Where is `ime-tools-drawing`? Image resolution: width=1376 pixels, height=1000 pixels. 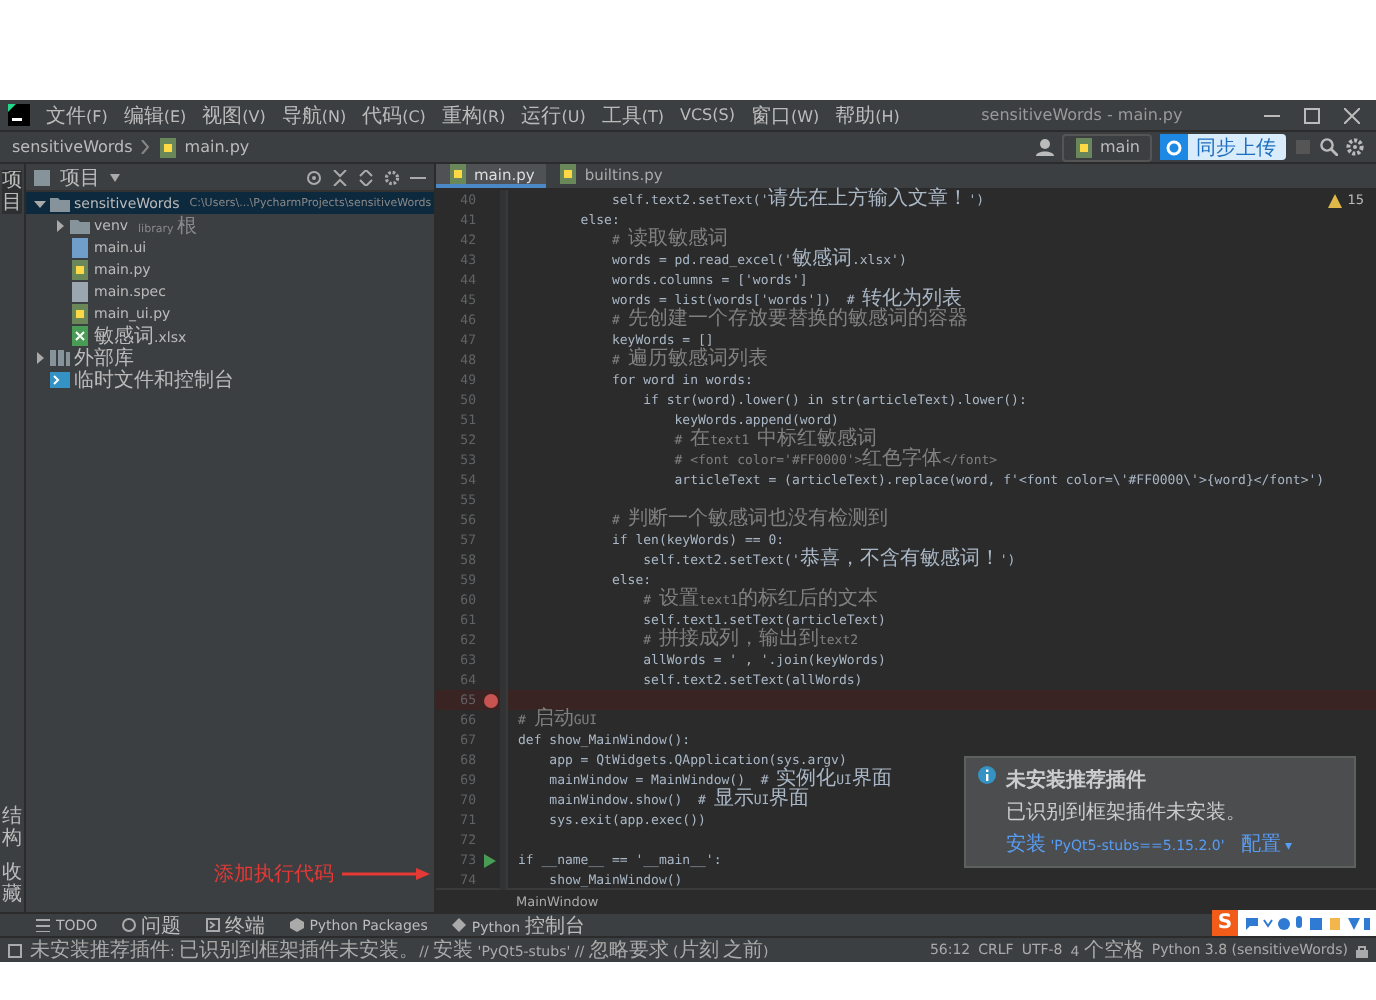
ime-tools-drawing is located at coordinates (1308, 923).